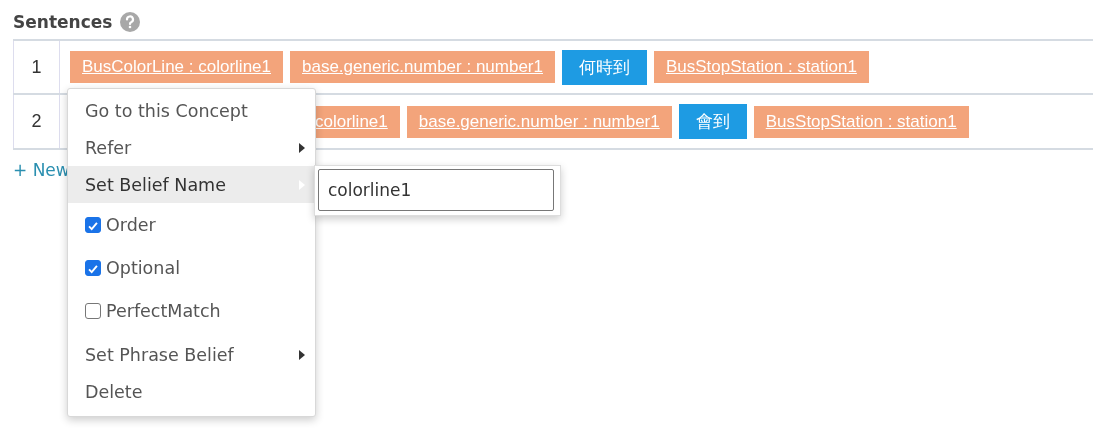  Describe the element at coordinates (36, 67) in the screenshot. I see `row-number: 1` at that location.